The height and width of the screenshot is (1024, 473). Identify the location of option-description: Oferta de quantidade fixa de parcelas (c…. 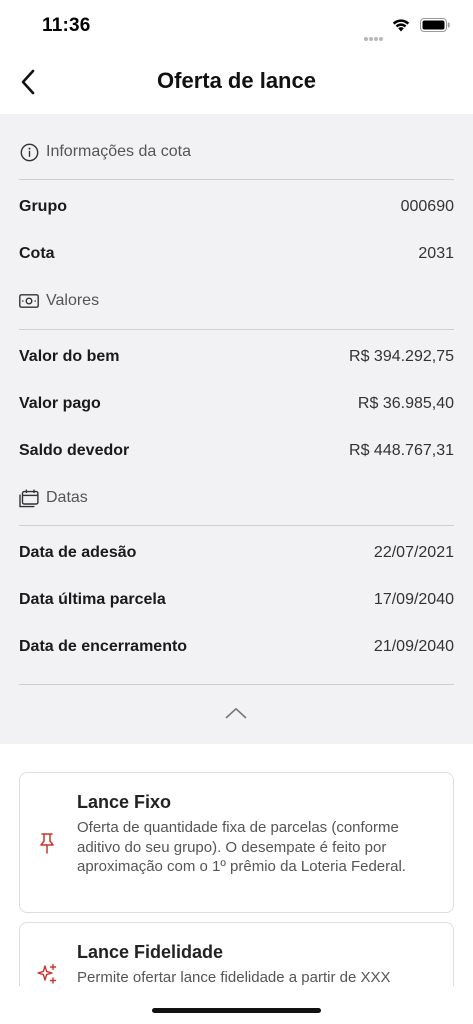
(241, 847).